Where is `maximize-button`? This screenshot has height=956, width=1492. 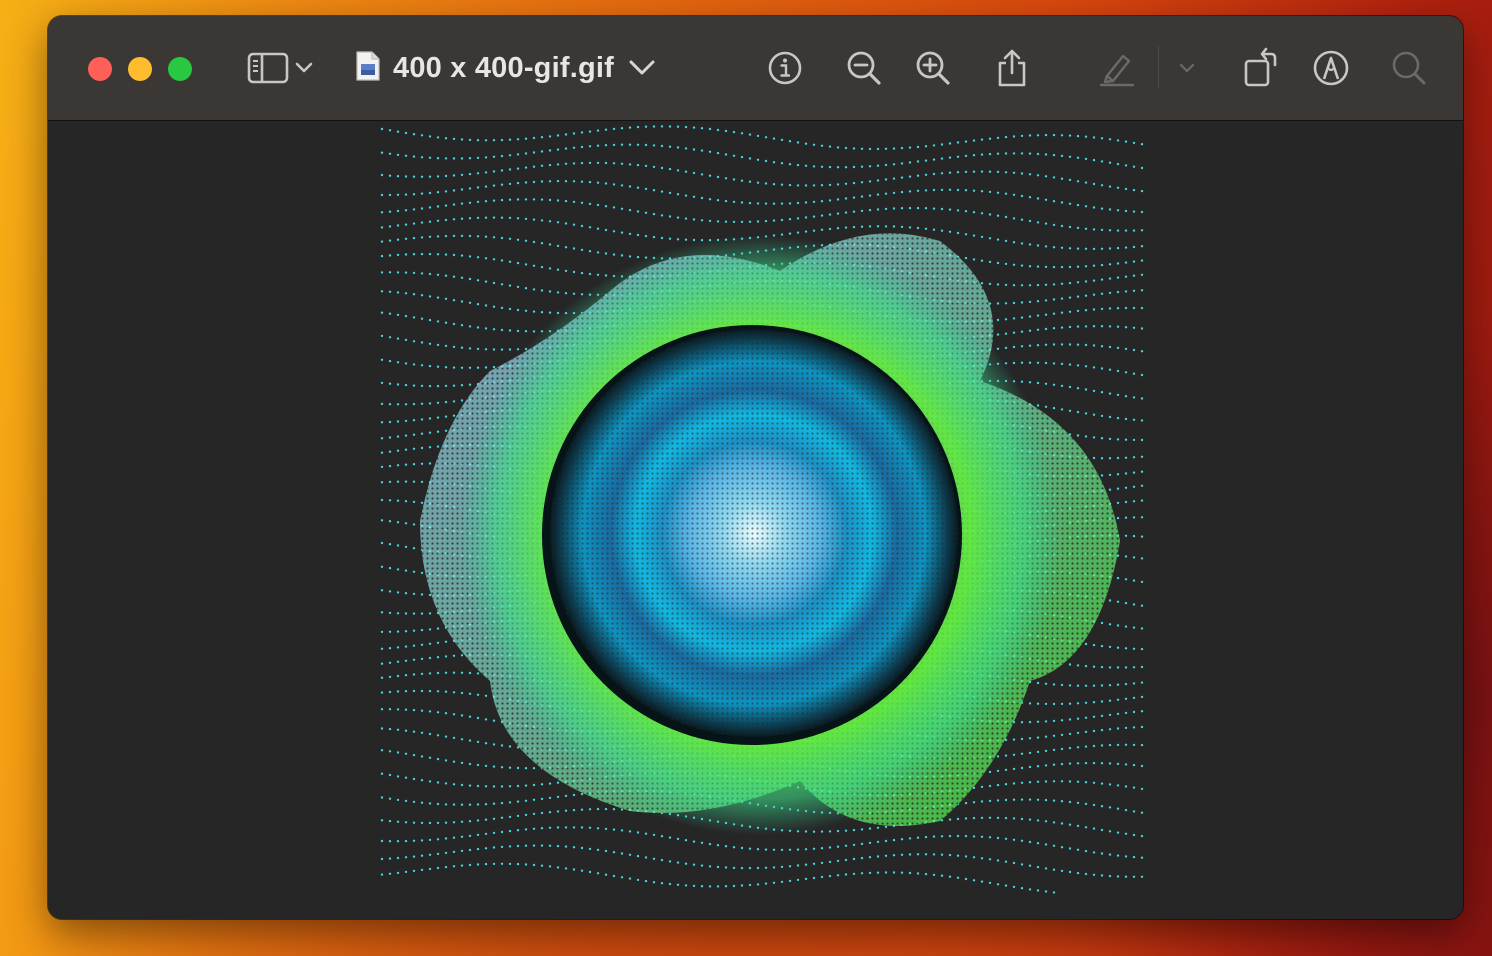 maximize-button is located at coordinates (180, 69).